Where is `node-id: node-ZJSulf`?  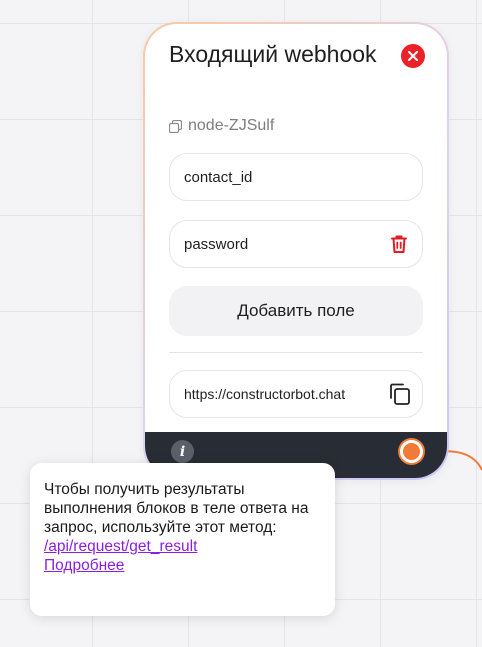
node-id: node-ZJSulf is located at coordinates (221, 126).